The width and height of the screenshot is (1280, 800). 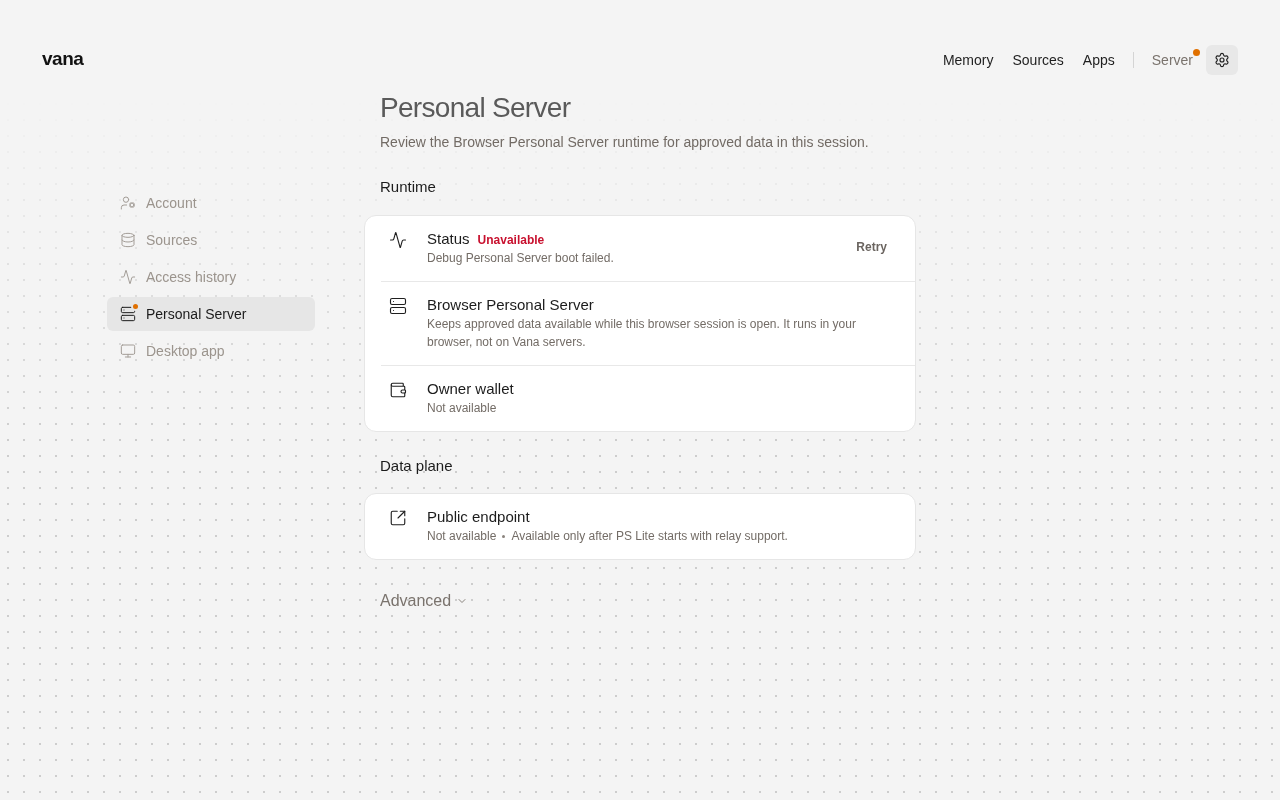 I want to click on database-icon, so click(x=128, y=240).